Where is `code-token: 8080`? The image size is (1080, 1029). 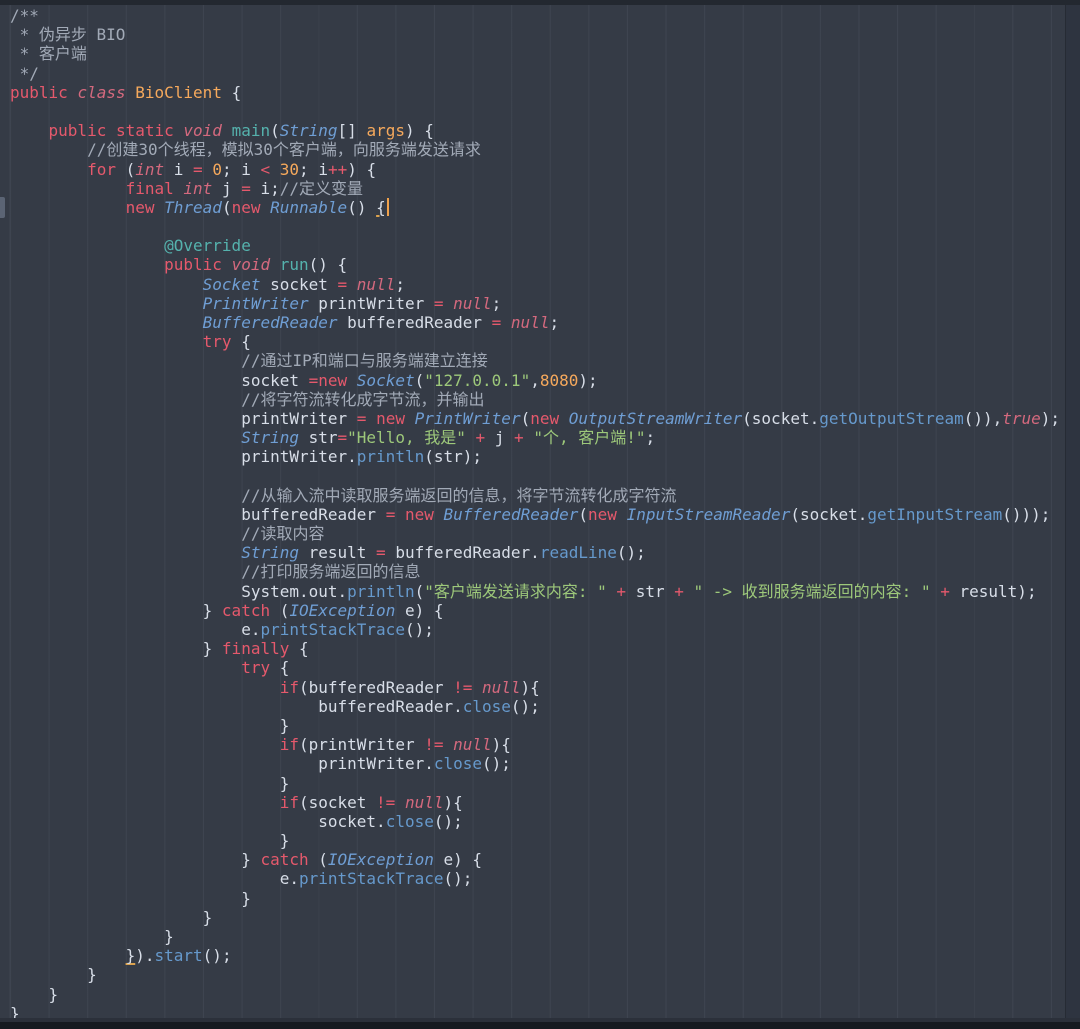
code-token: 8080 is located at coordinates (559, 380).